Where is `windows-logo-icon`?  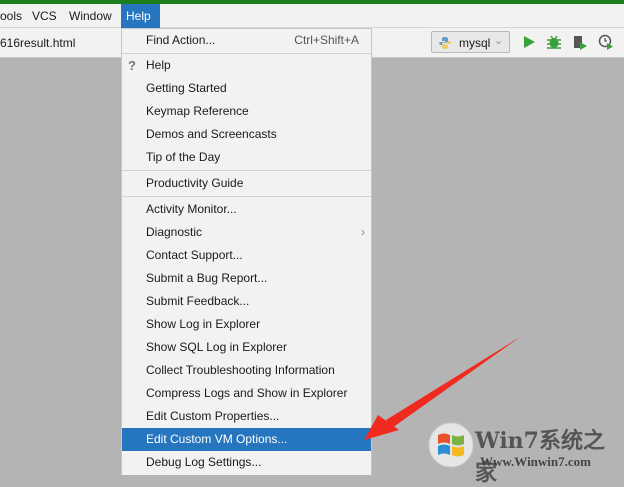 windows-logo-icon is located at coordinates (451, 445).